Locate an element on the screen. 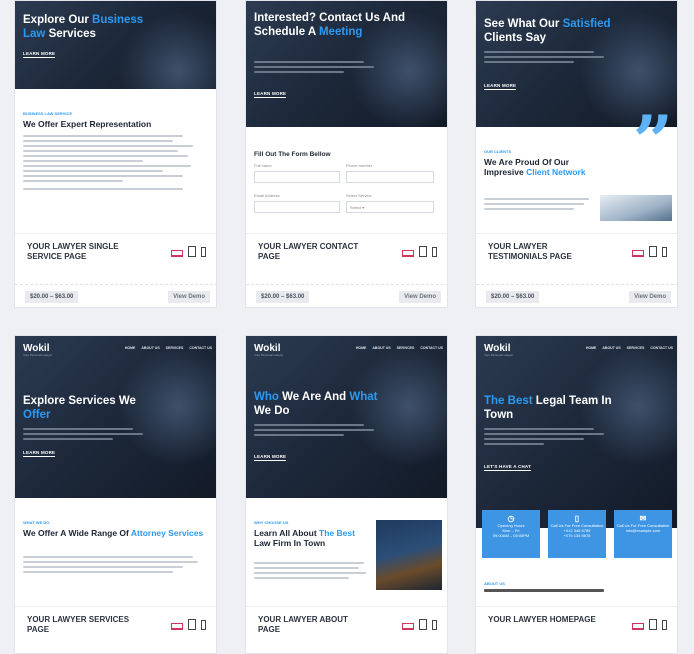 The height and width of the screenshot is (654, 694). service-label: Select Service is located at coordinates (359, 195).